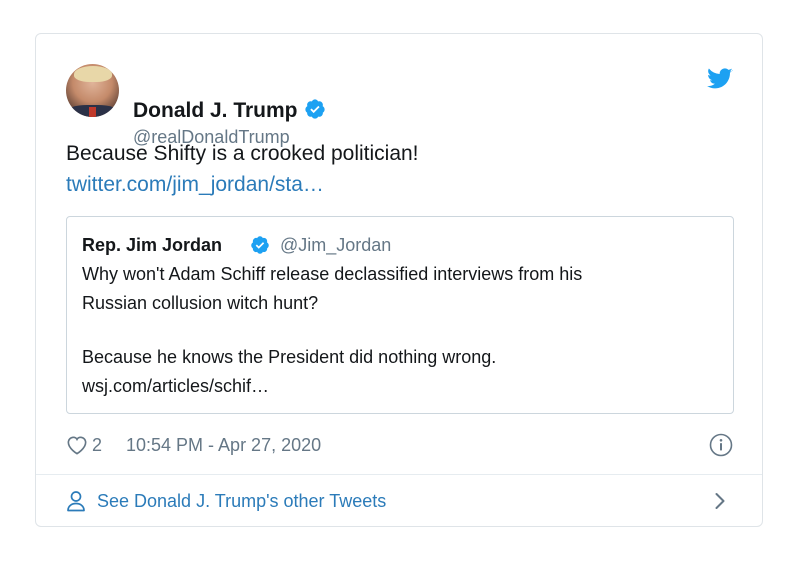  What do you see at coordinates (76, 503) in the screenshot?
I see `person-icon` at bounding box center [76, 503].